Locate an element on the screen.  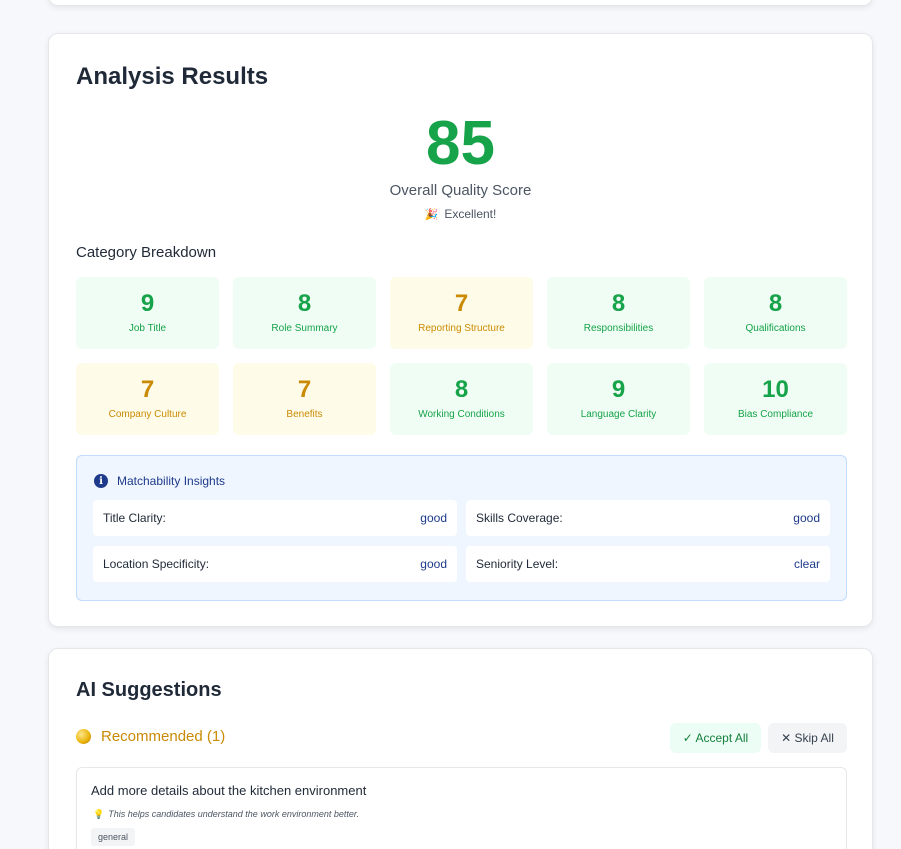
category-tile-role-summary: 8 Role Summary is located at coordinates (304, 313).